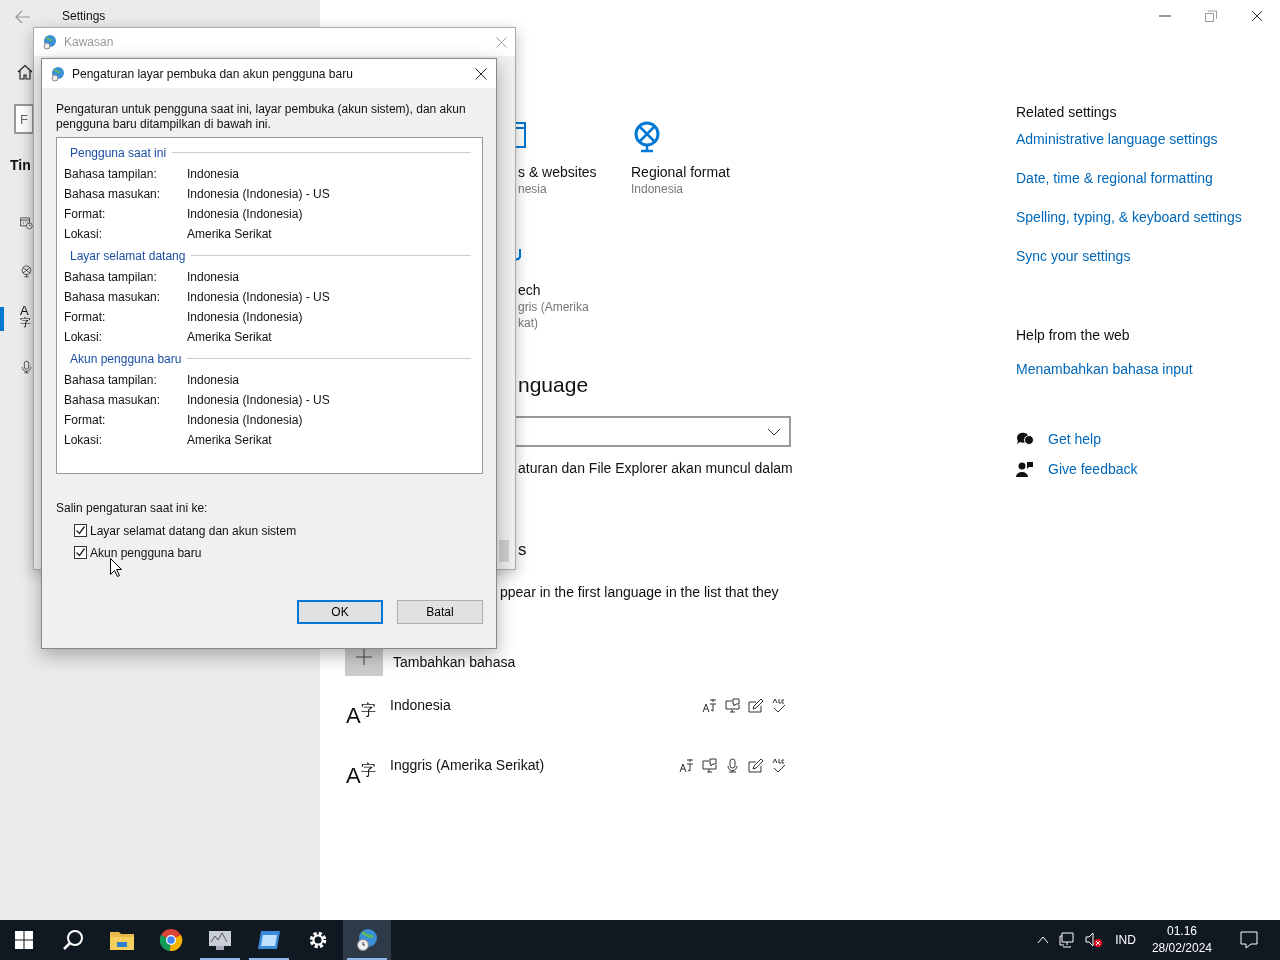 Image resolution: width=1280 pixels, height=960 pixels. I want to click on help-link: Menambahkan bahasa input, so click(1104, 369).